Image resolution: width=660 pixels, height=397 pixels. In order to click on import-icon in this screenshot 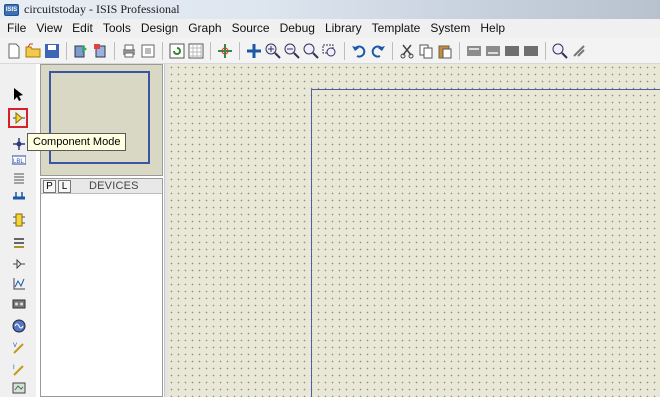, I will do `click(81, 51)`.